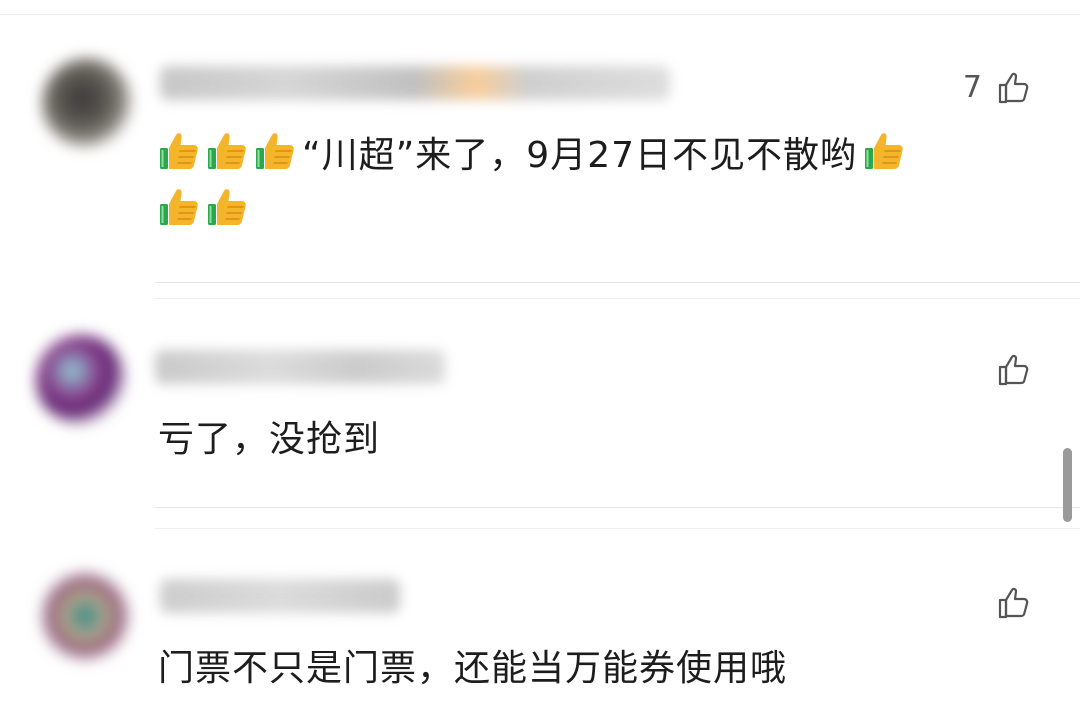 Image resolution: width=1080 pixels, height=724 pixels. I want to click on like-button: 7, so click(997, 88).